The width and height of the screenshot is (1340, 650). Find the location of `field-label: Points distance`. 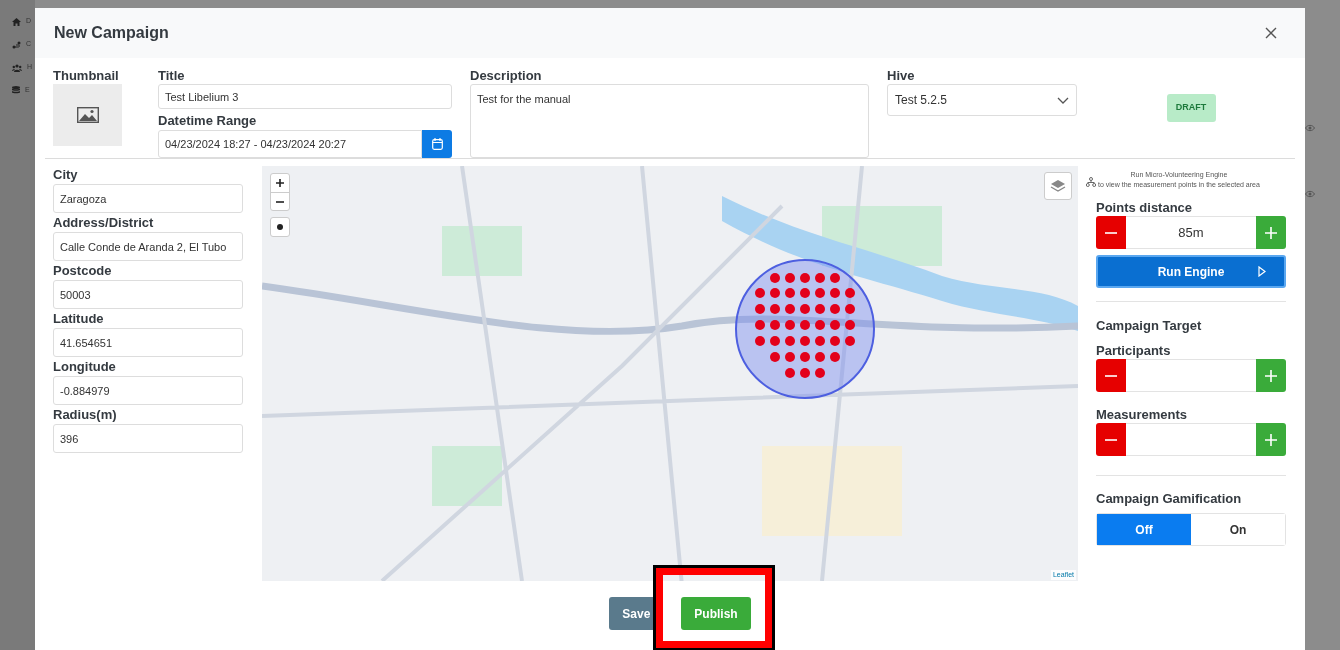

field-label: Points distance is located at coordinates (1145, 207).